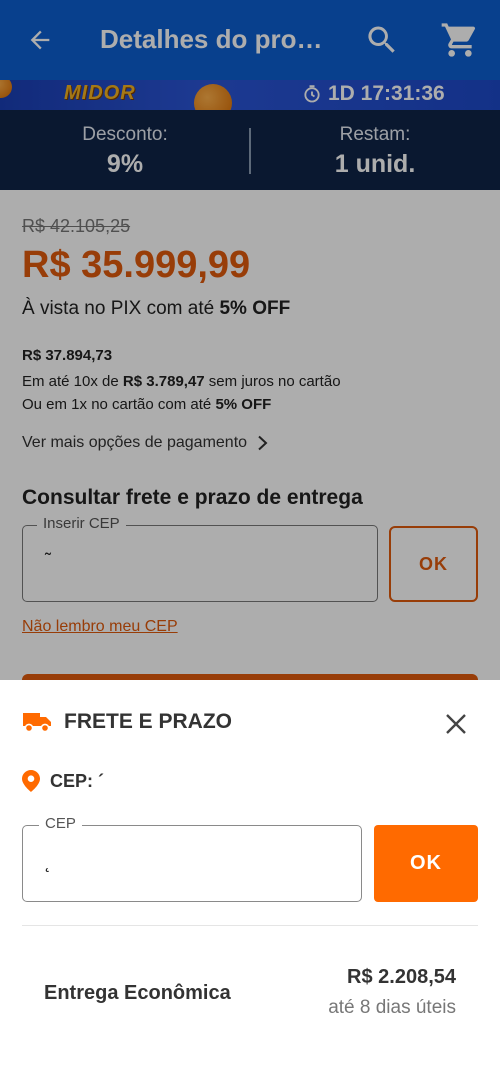 This screenshot has height=1071, width=500. I want to click on sheet-cep-label: CEP, so click(60, 823).